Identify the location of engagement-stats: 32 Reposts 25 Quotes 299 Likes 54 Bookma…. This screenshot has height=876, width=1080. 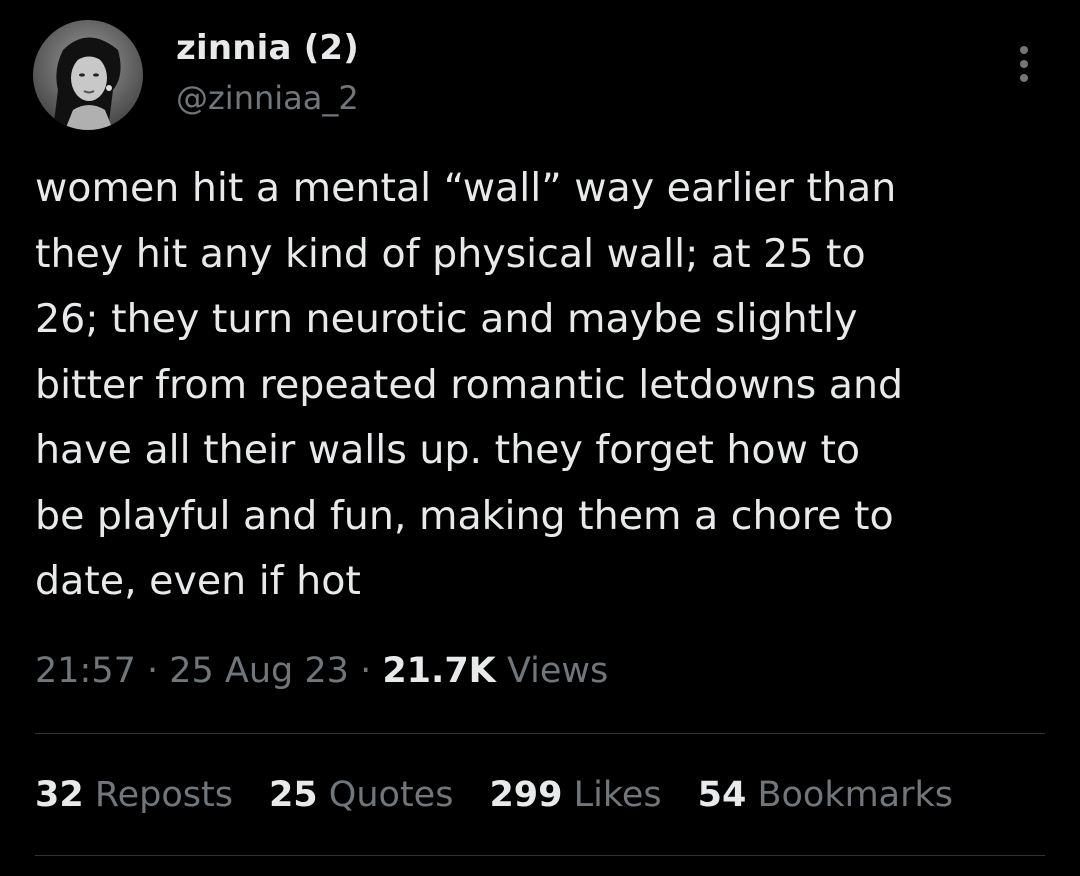
(494, 795).